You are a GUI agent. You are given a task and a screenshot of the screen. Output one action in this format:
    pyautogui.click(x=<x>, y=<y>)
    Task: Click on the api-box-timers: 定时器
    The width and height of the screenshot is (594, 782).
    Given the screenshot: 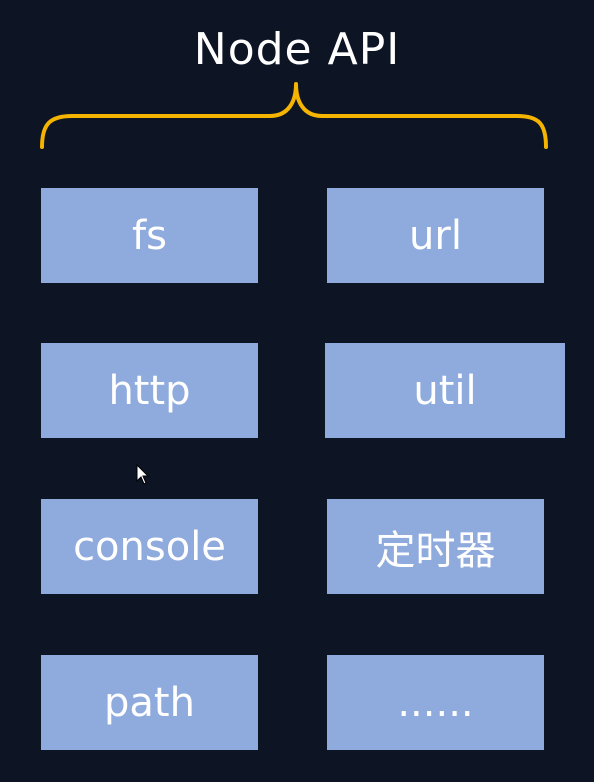 What is the action you would take?
    pyautogui.click(x=435, y=546)
    